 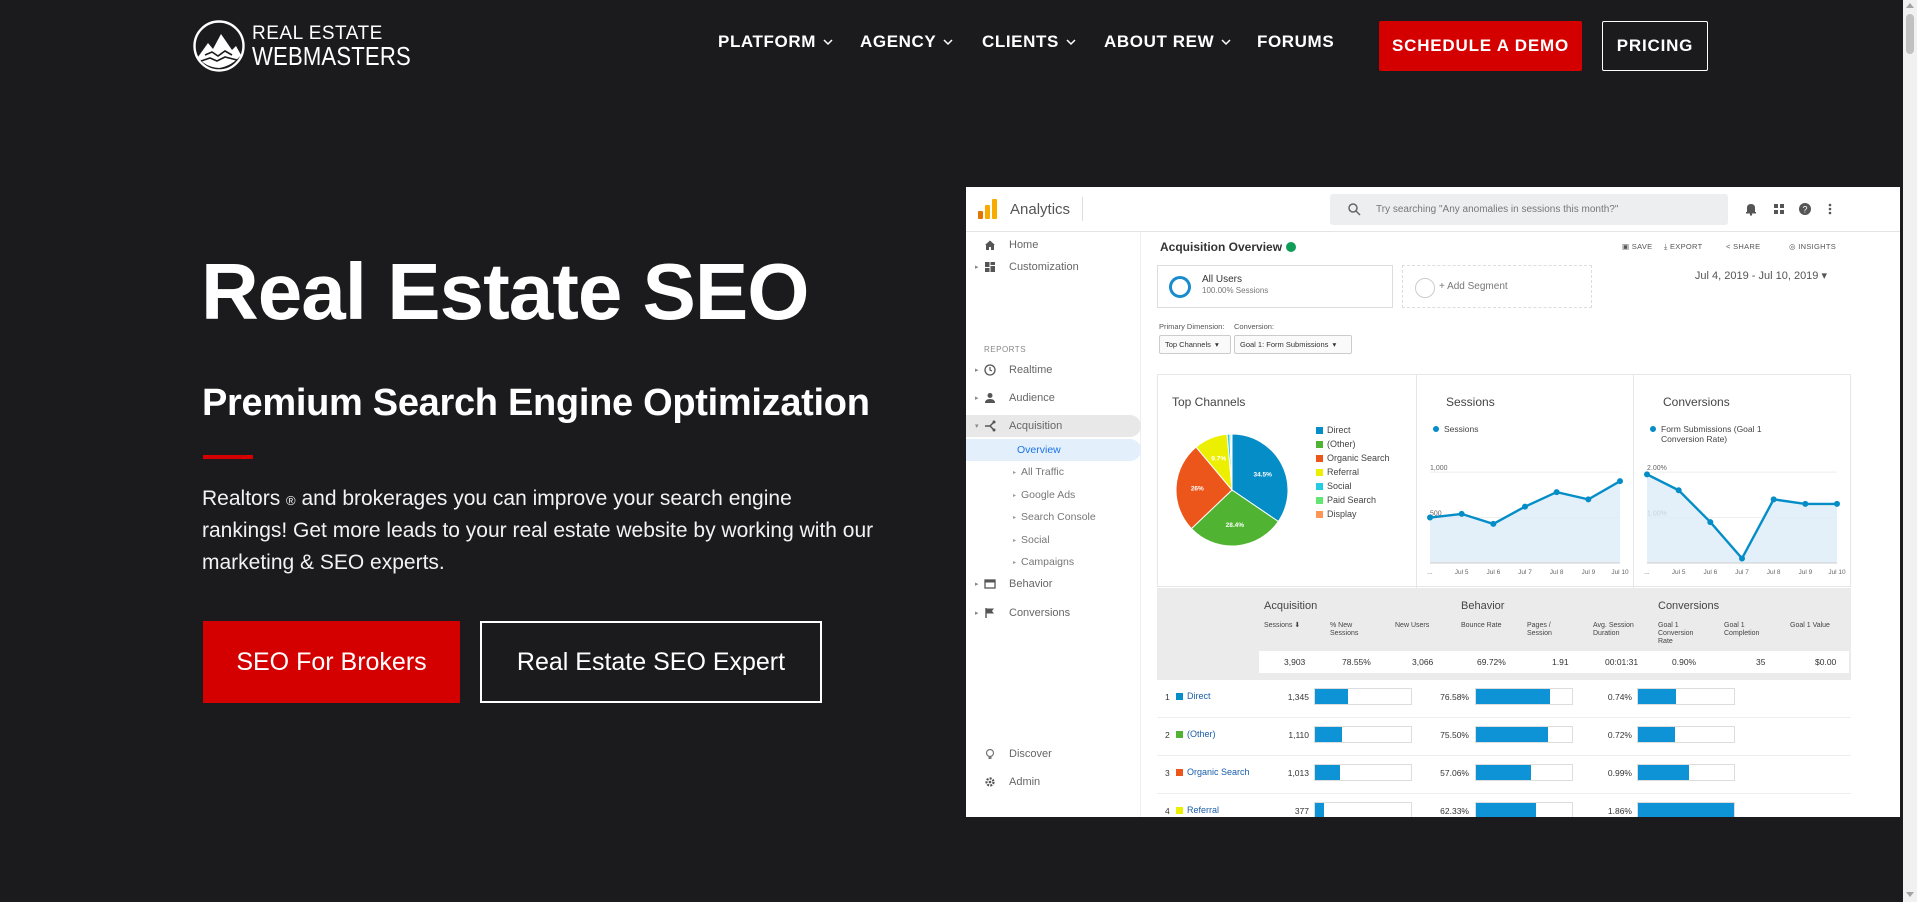 I want to click on table-row: 3 Organic Search 1,013 57.06% 0.99%, so click(x=1504, y=775).